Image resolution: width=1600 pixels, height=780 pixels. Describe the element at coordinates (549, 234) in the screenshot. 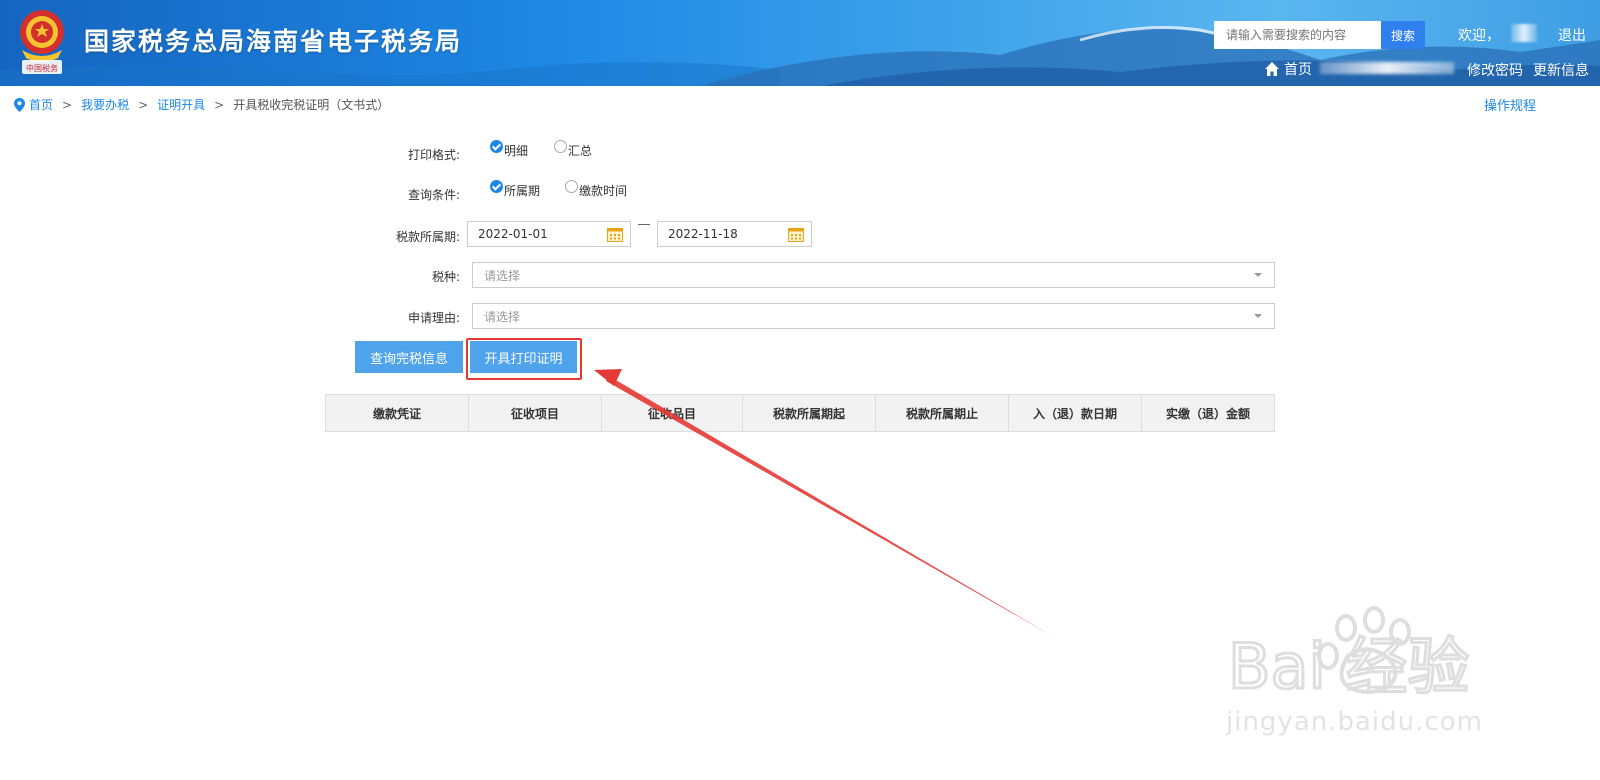

I see `start-date-field: 2022-01-01` at that location.